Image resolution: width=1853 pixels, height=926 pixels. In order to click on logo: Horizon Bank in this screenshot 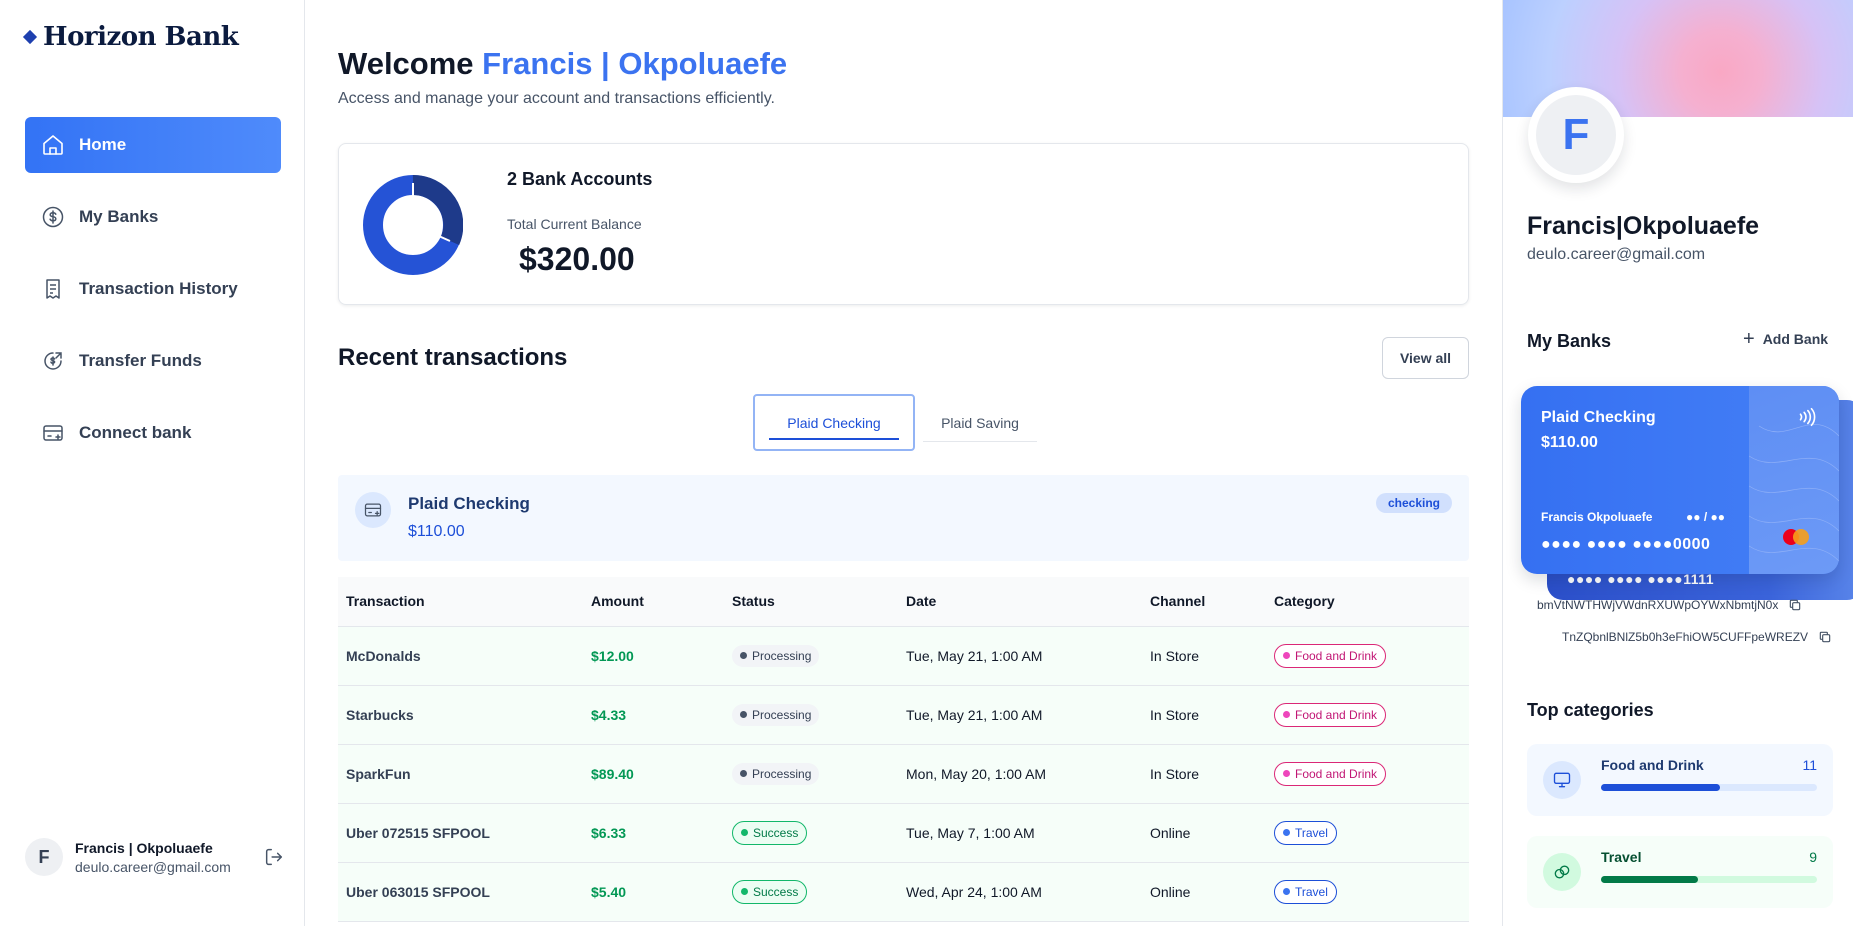, I will do `click(130, 37)`.